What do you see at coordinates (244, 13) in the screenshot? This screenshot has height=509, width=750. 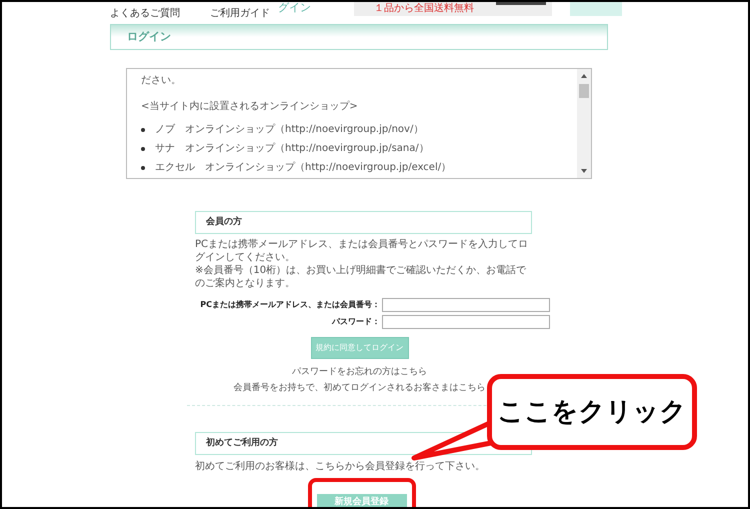 I see `nav-link: ご利用ガイド` at bounding box center [244, 13].